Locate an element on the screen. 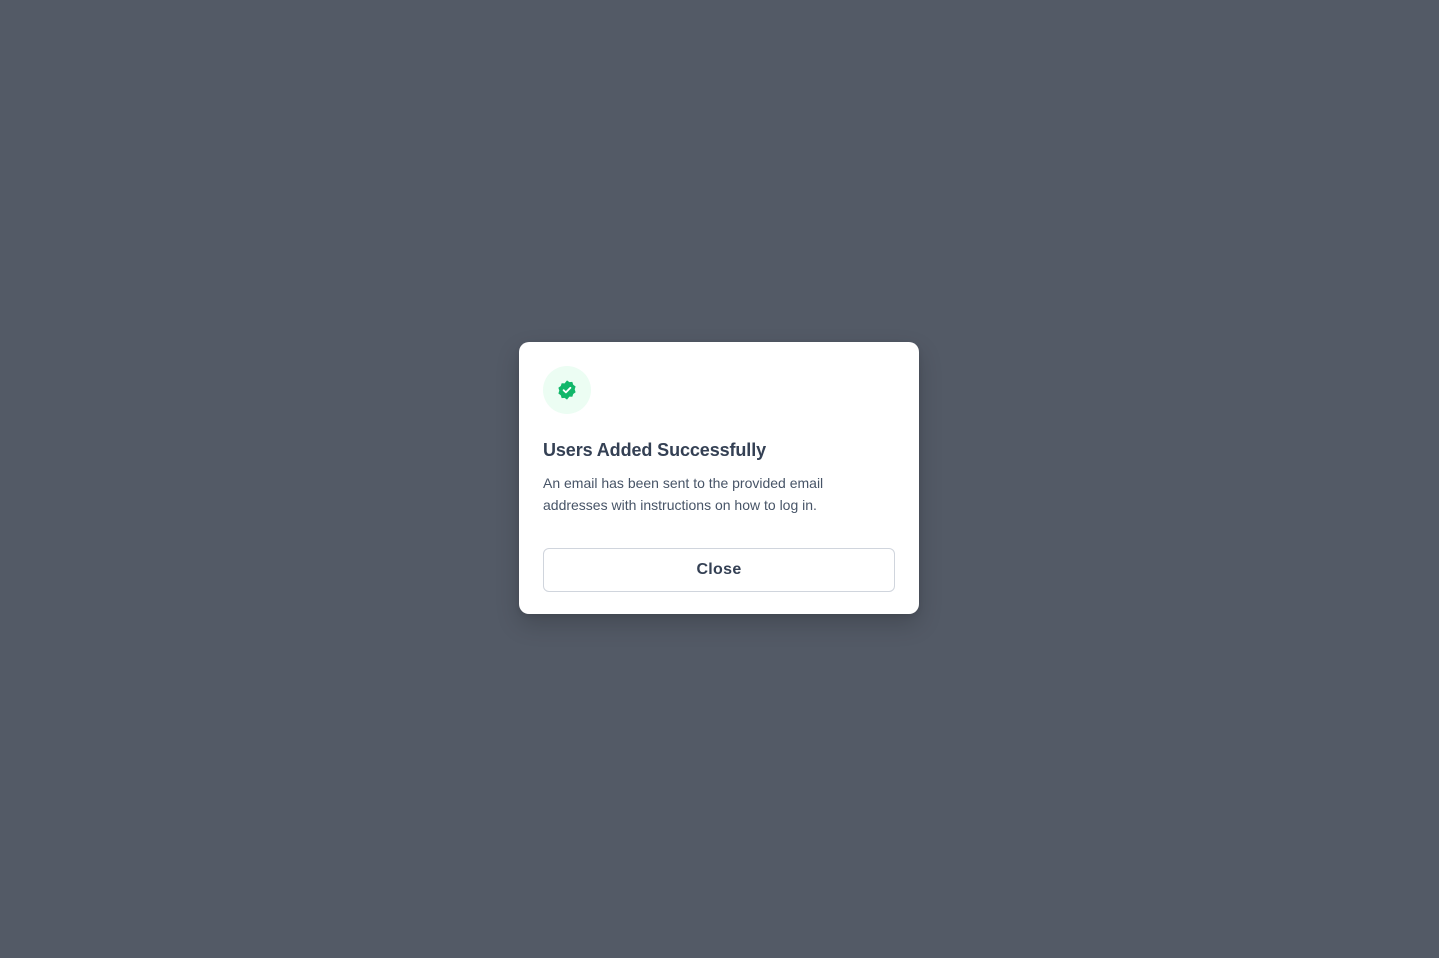 This screenshot has height=958, width=1441. verified-badge-icon is located at coordinates (567, 390).